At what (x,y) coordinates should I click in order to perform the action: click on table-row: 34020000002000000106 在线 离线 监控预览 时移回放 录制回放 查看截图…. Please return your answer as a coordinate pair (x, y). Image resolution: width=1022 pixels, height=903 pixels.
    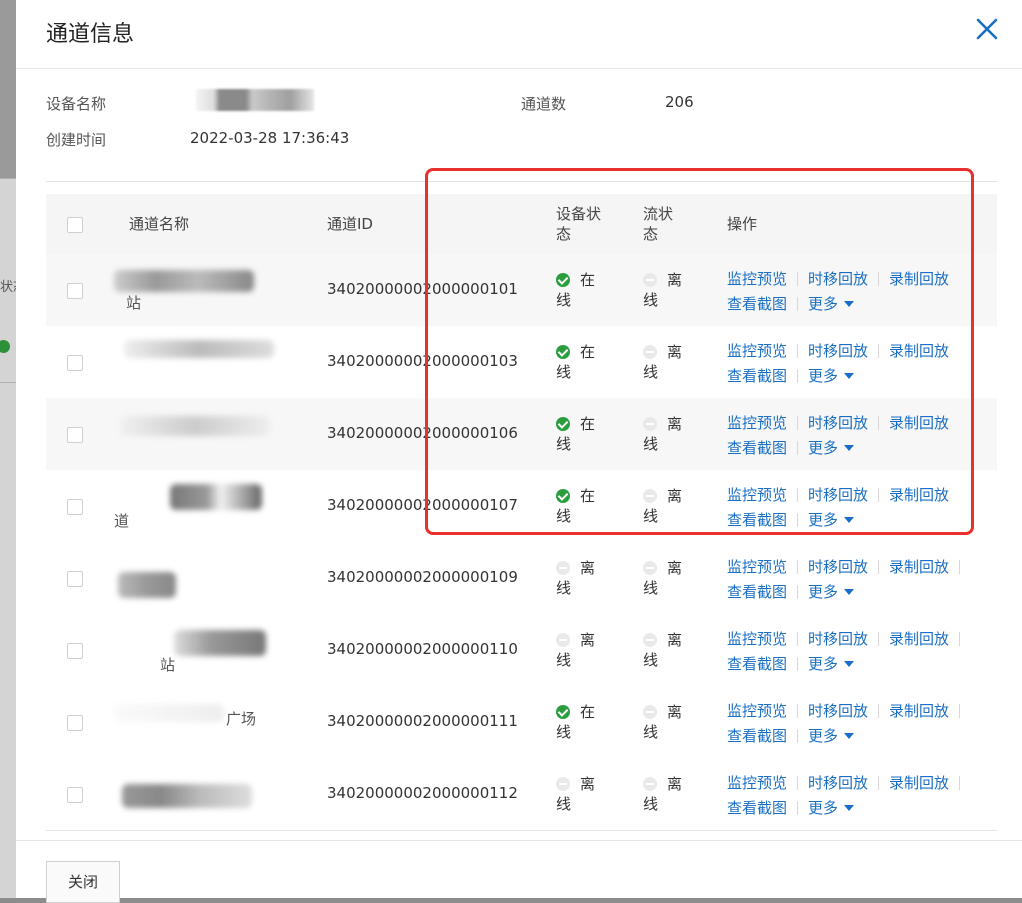
    Looking at the image, I should click on (521, 434).